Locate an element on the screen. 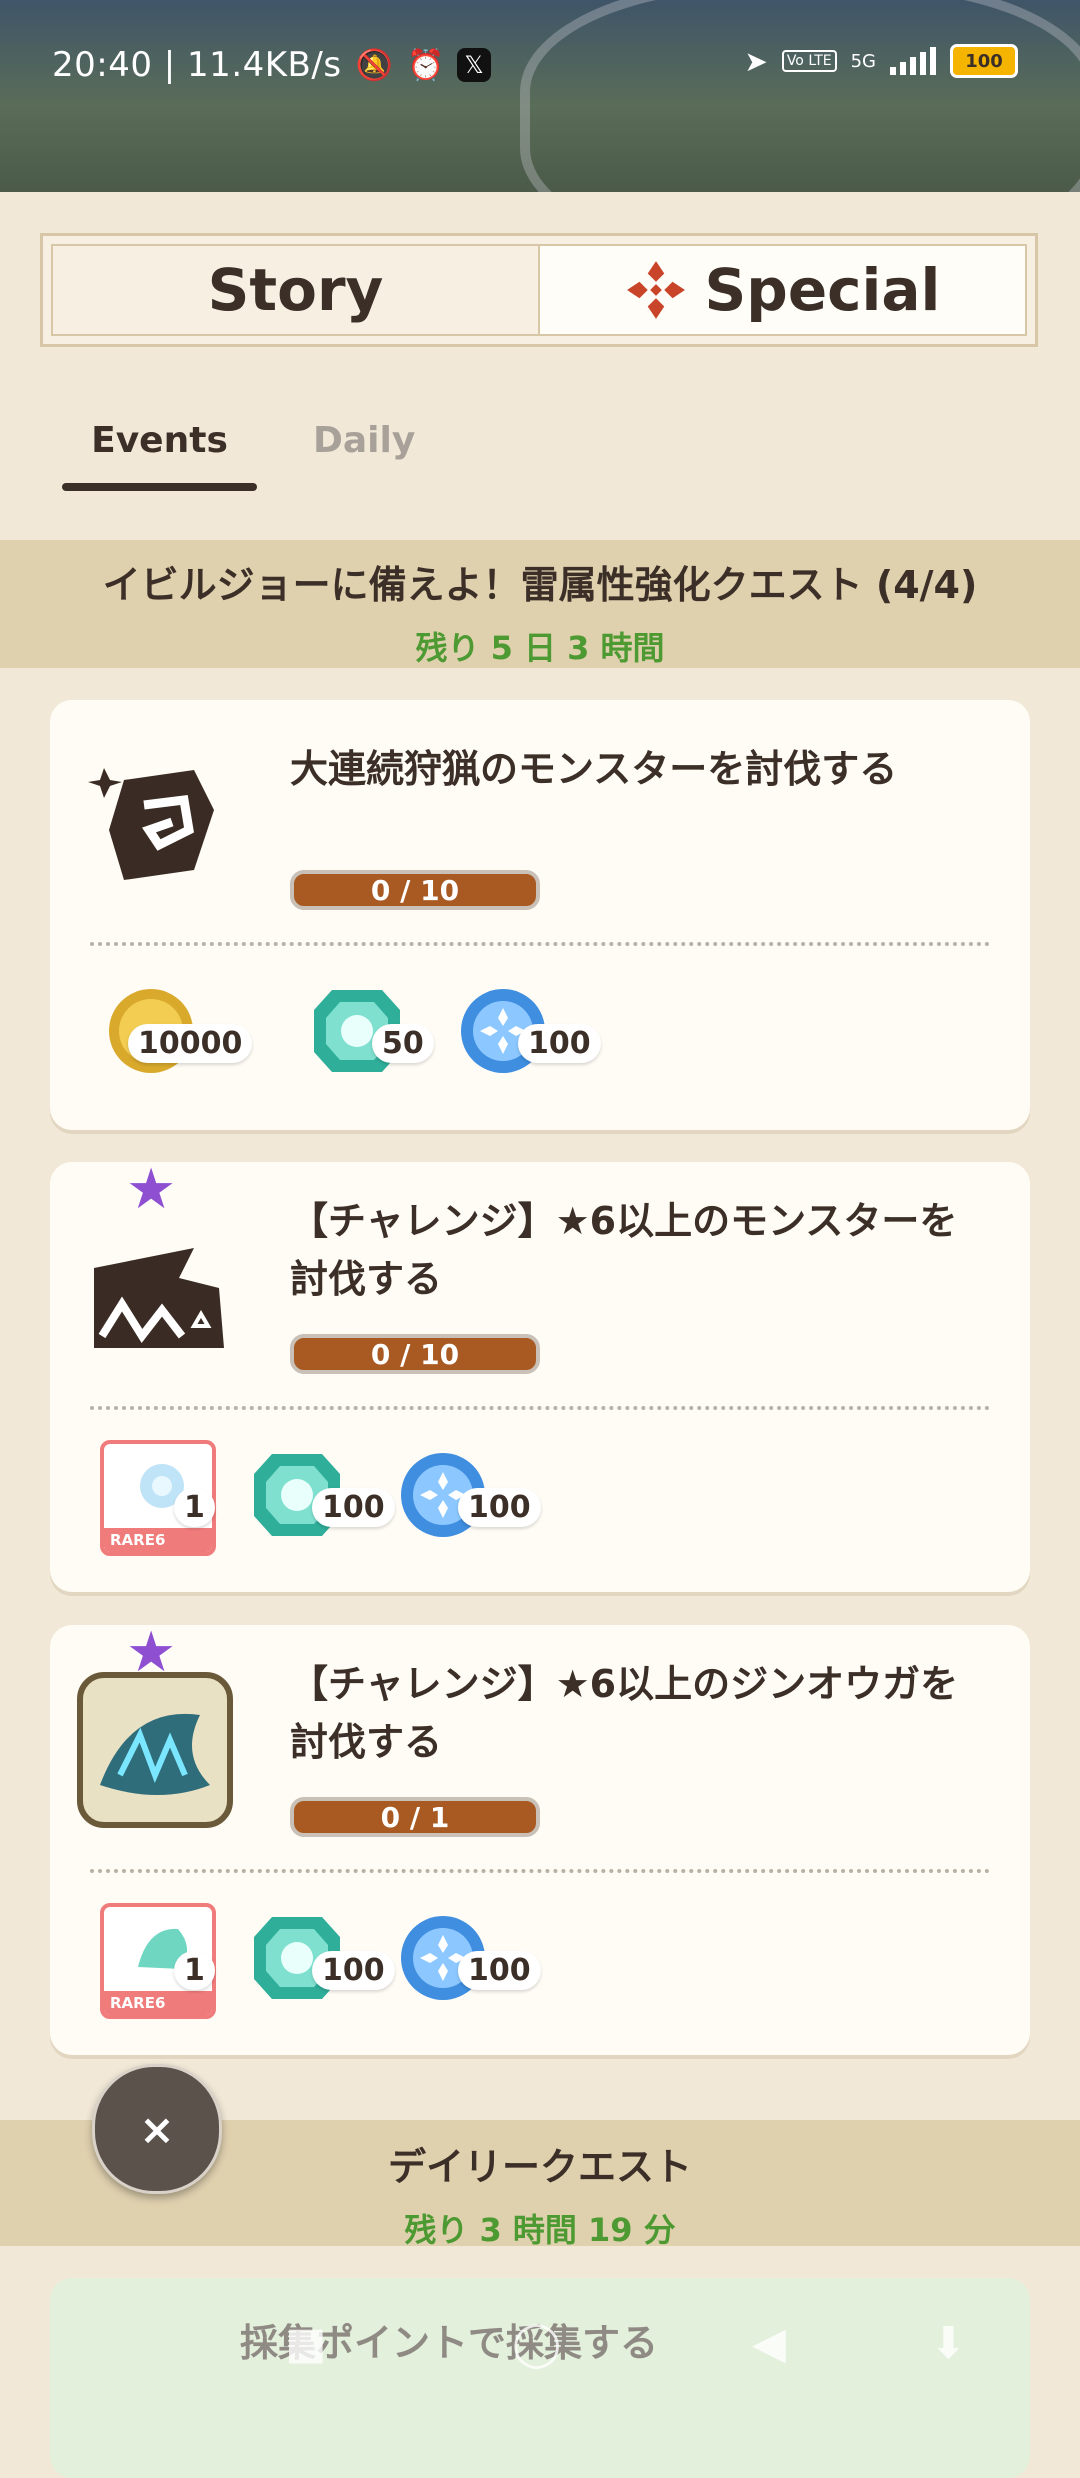 This screenshot has width=1080, height=2478. event-remaining-time: 残り 5 日 3 時間 is located at coordinates (540, 648).